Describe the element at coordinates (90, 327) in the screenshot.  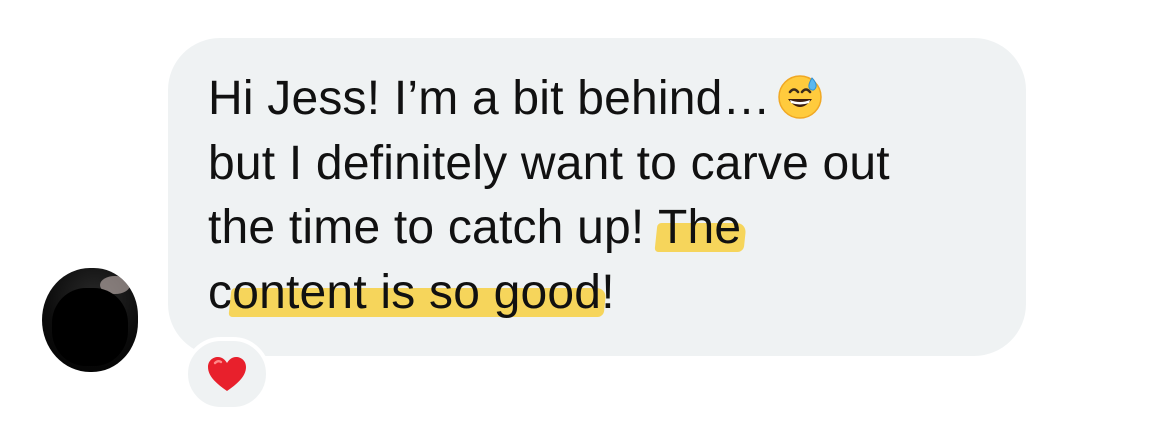
I see `avatar-redaction-scribble` at that location.